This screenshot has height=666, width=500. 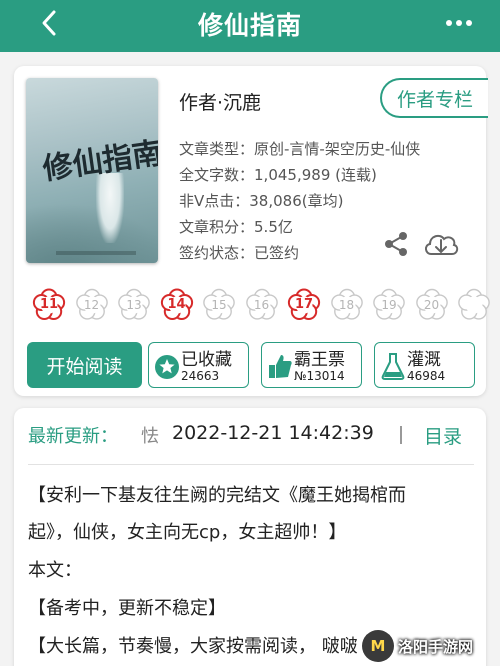 What do you see at coordinates (434, 98) in the screenshot?
I see `author-column-button: 作者专栏` at bounding box center [434, 98].